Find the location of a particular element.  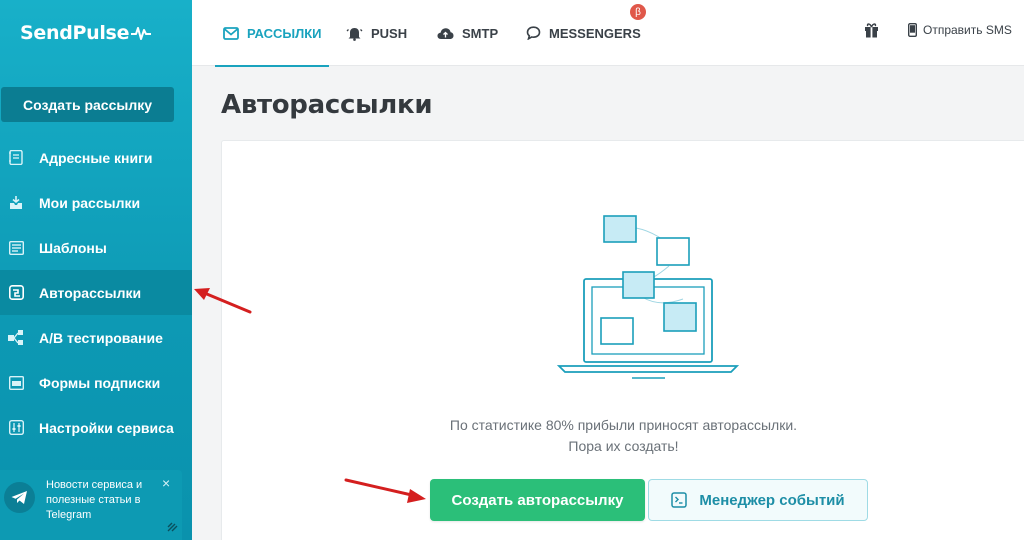

bell-icon is located at coordinates (354, 33).